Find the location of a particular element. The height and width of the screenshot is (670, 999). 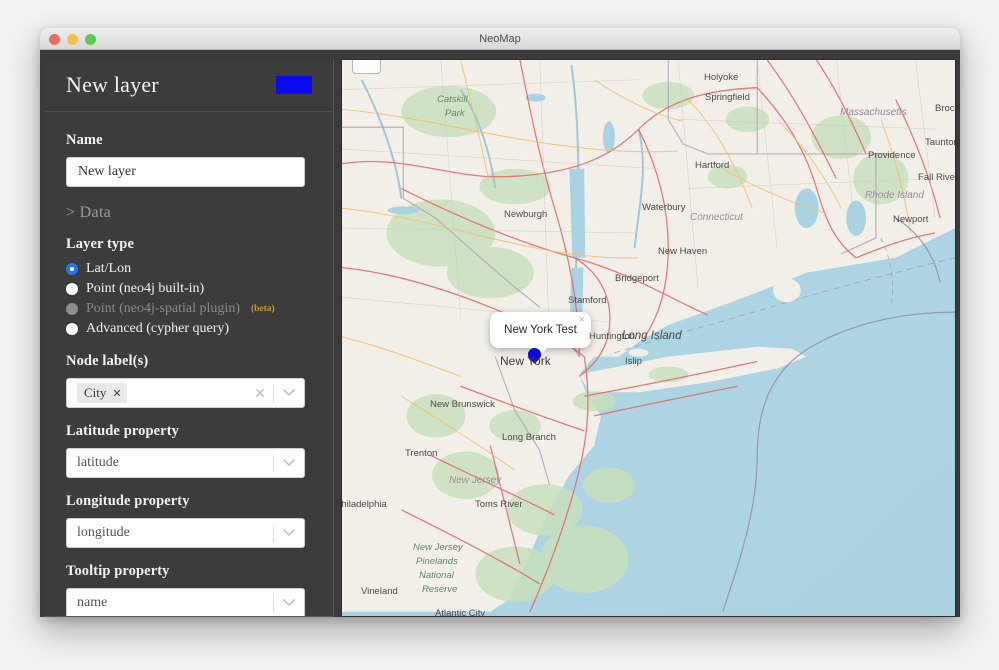

layer-type-option-point-spatial: Point (neo4j-spatial plugin) (beta) is located at coordinates (188, 309).